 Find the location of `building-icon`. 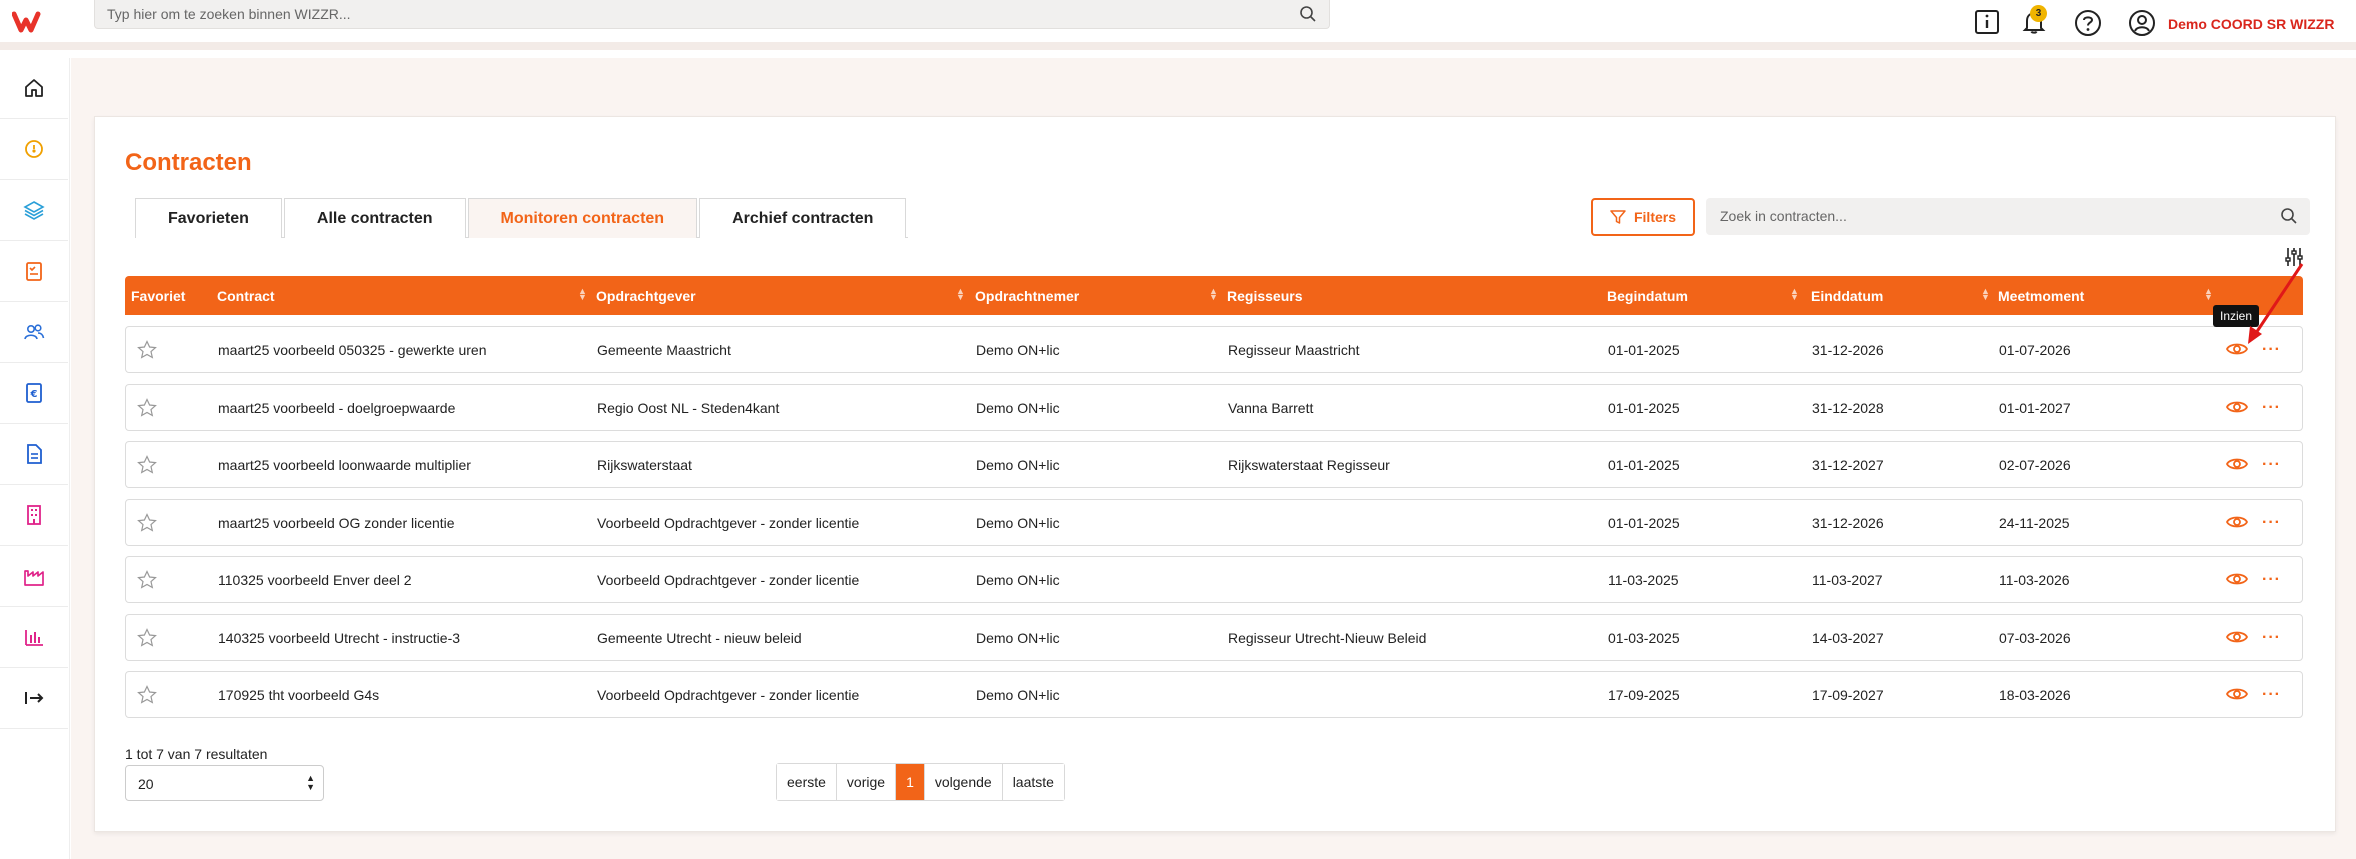

building-icon is located at coordinates (34, 515).